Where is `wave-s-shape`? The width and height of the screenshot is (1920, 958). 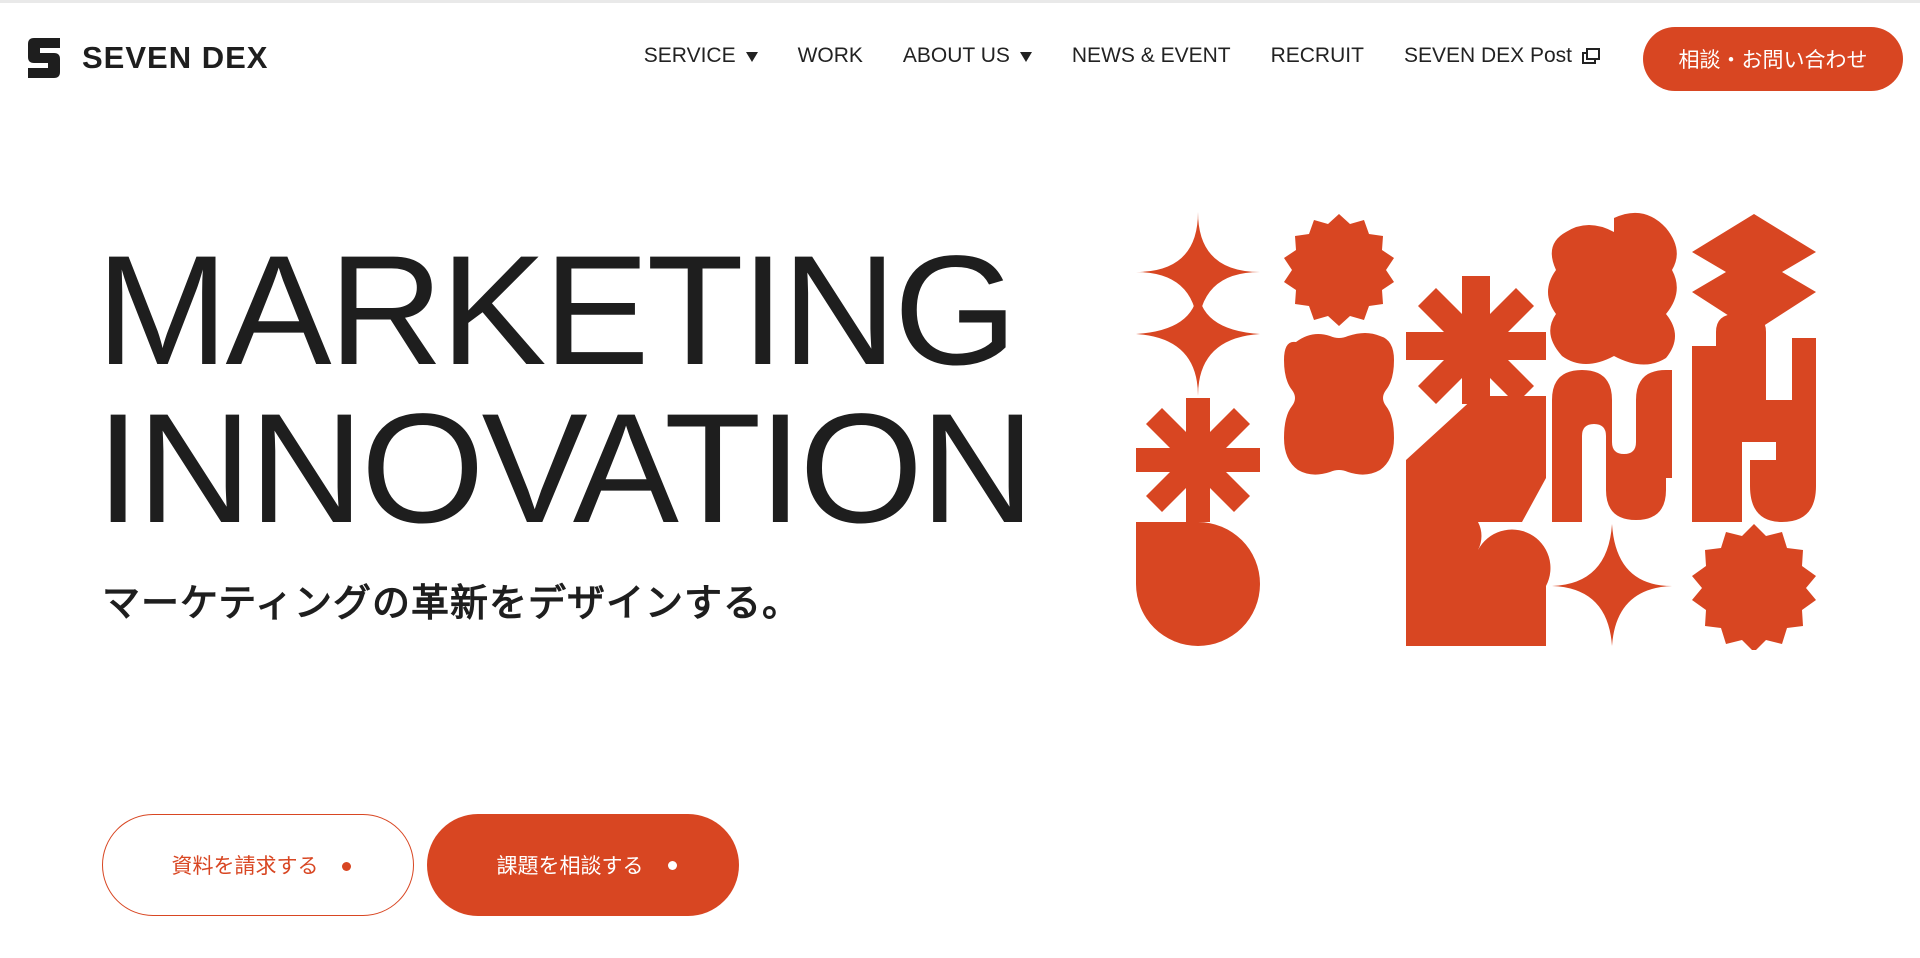 wave-s-shape is located at coordinates (1612, 446).